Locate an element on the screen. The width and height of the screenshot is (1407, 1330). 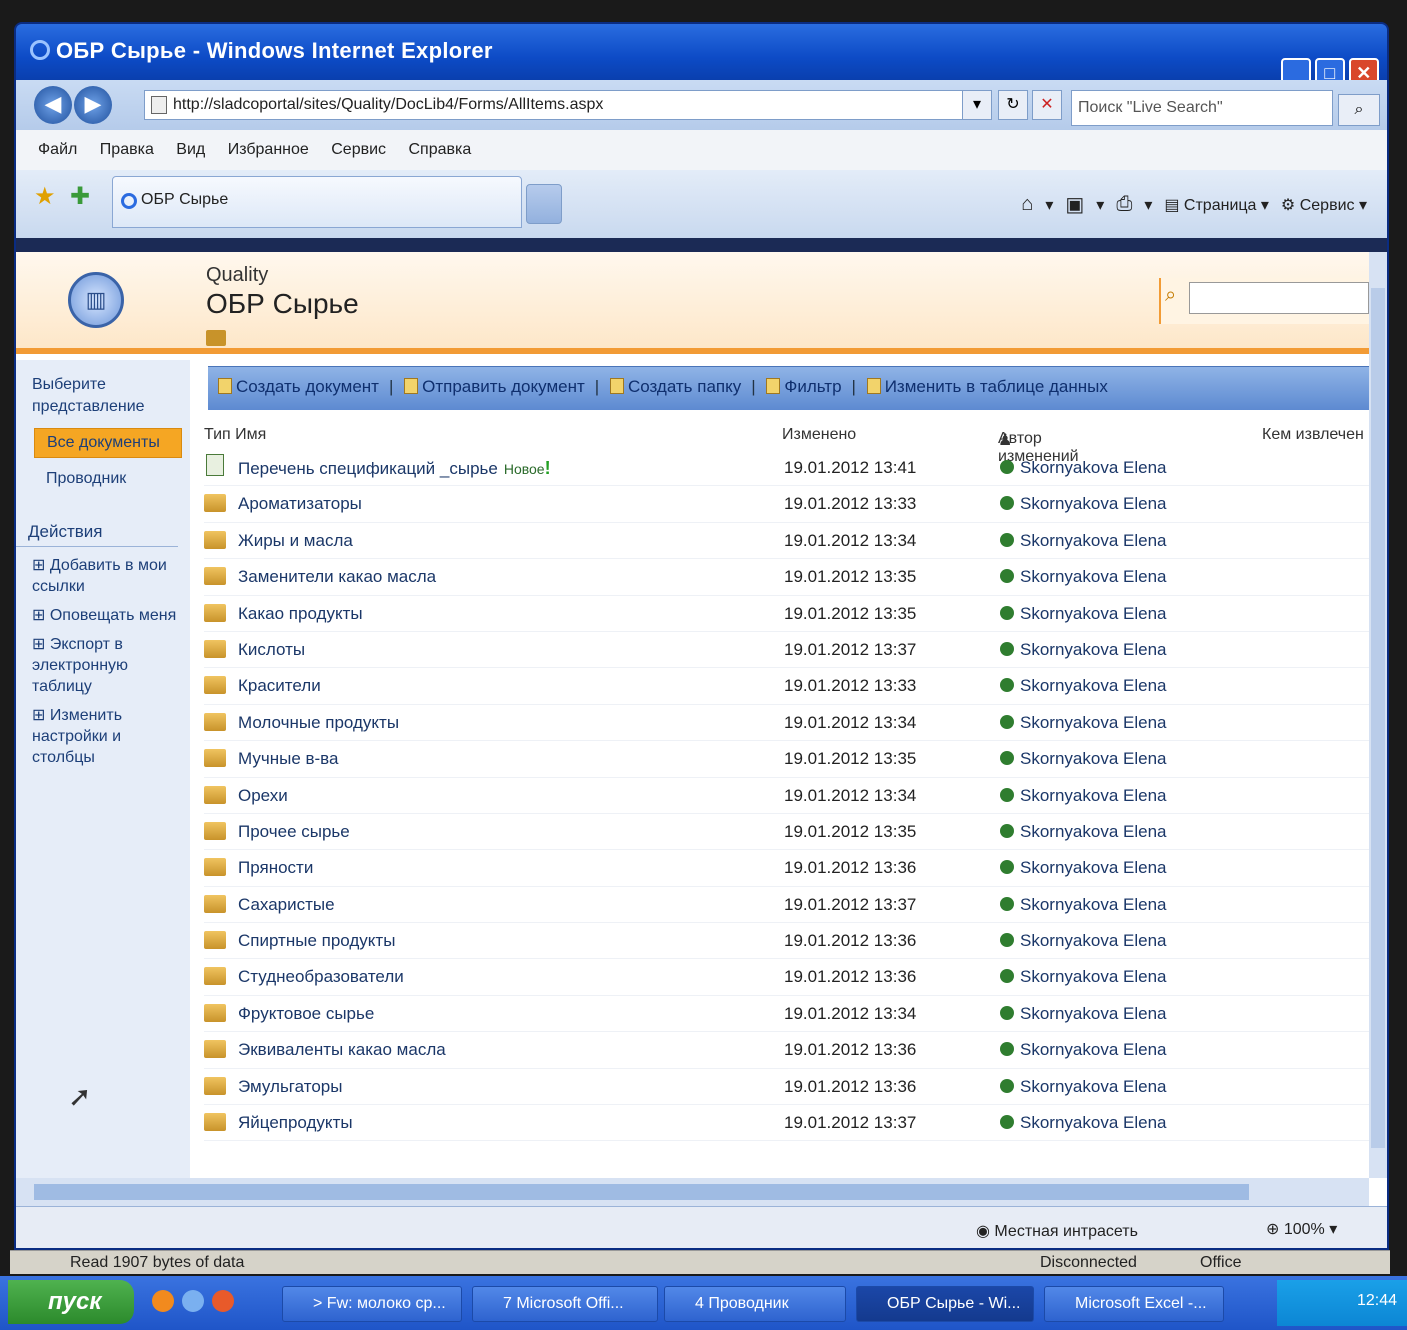
column-type-name: Тип Имя is located at coordinates (235, 435).